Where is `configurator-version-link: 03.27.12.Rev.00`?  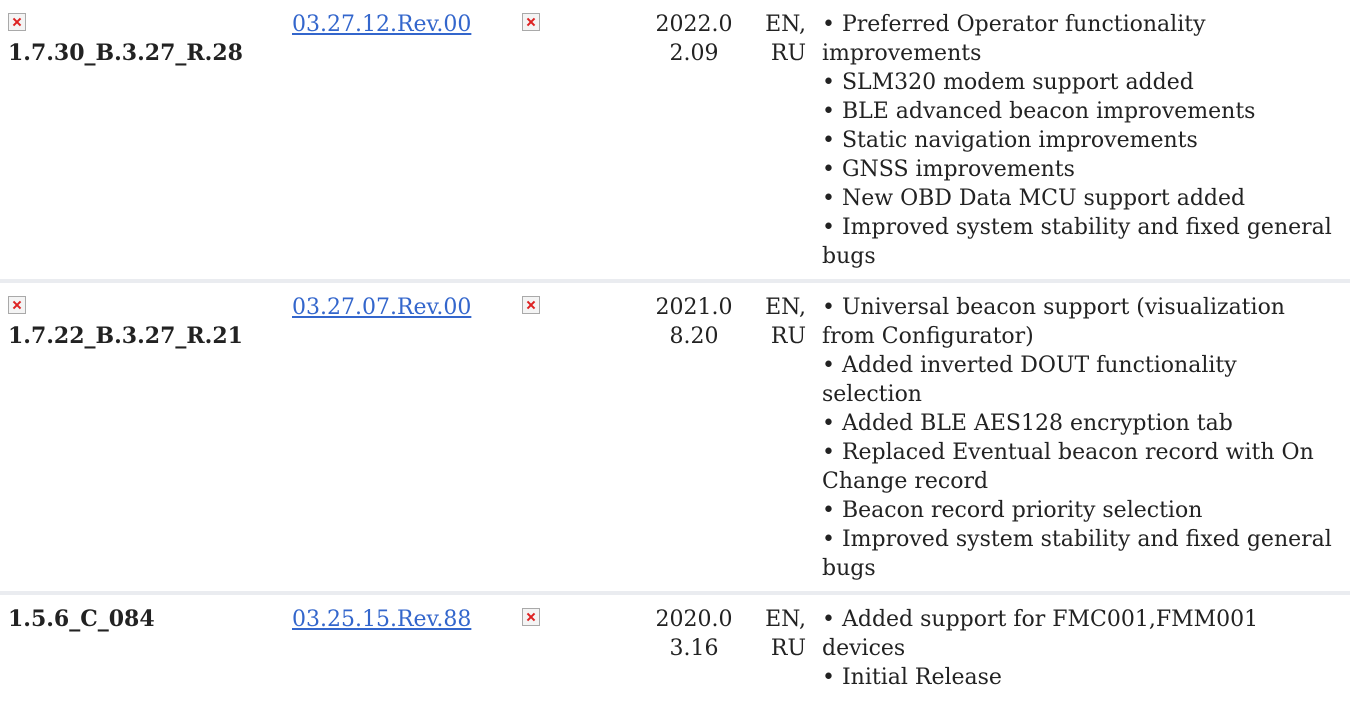 configurator-version-link: 03.27.12.Rev.00 is located at coordinates (381, 24).